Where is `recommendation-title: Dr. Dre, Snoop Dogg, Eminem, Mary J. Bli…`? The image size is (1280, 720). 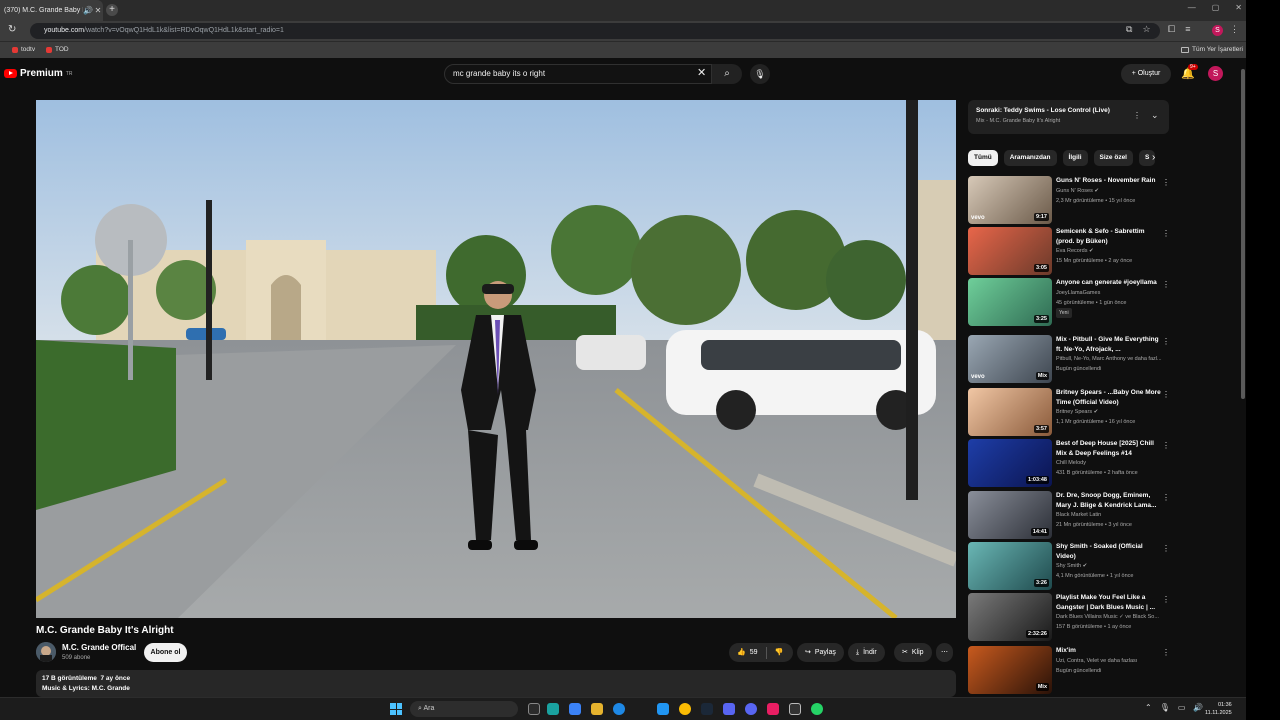 recommendation-title: Dr. Dre, Snoop Dogg, Eminem, Mary J. Bli… is located at coordinates (1109, 500).